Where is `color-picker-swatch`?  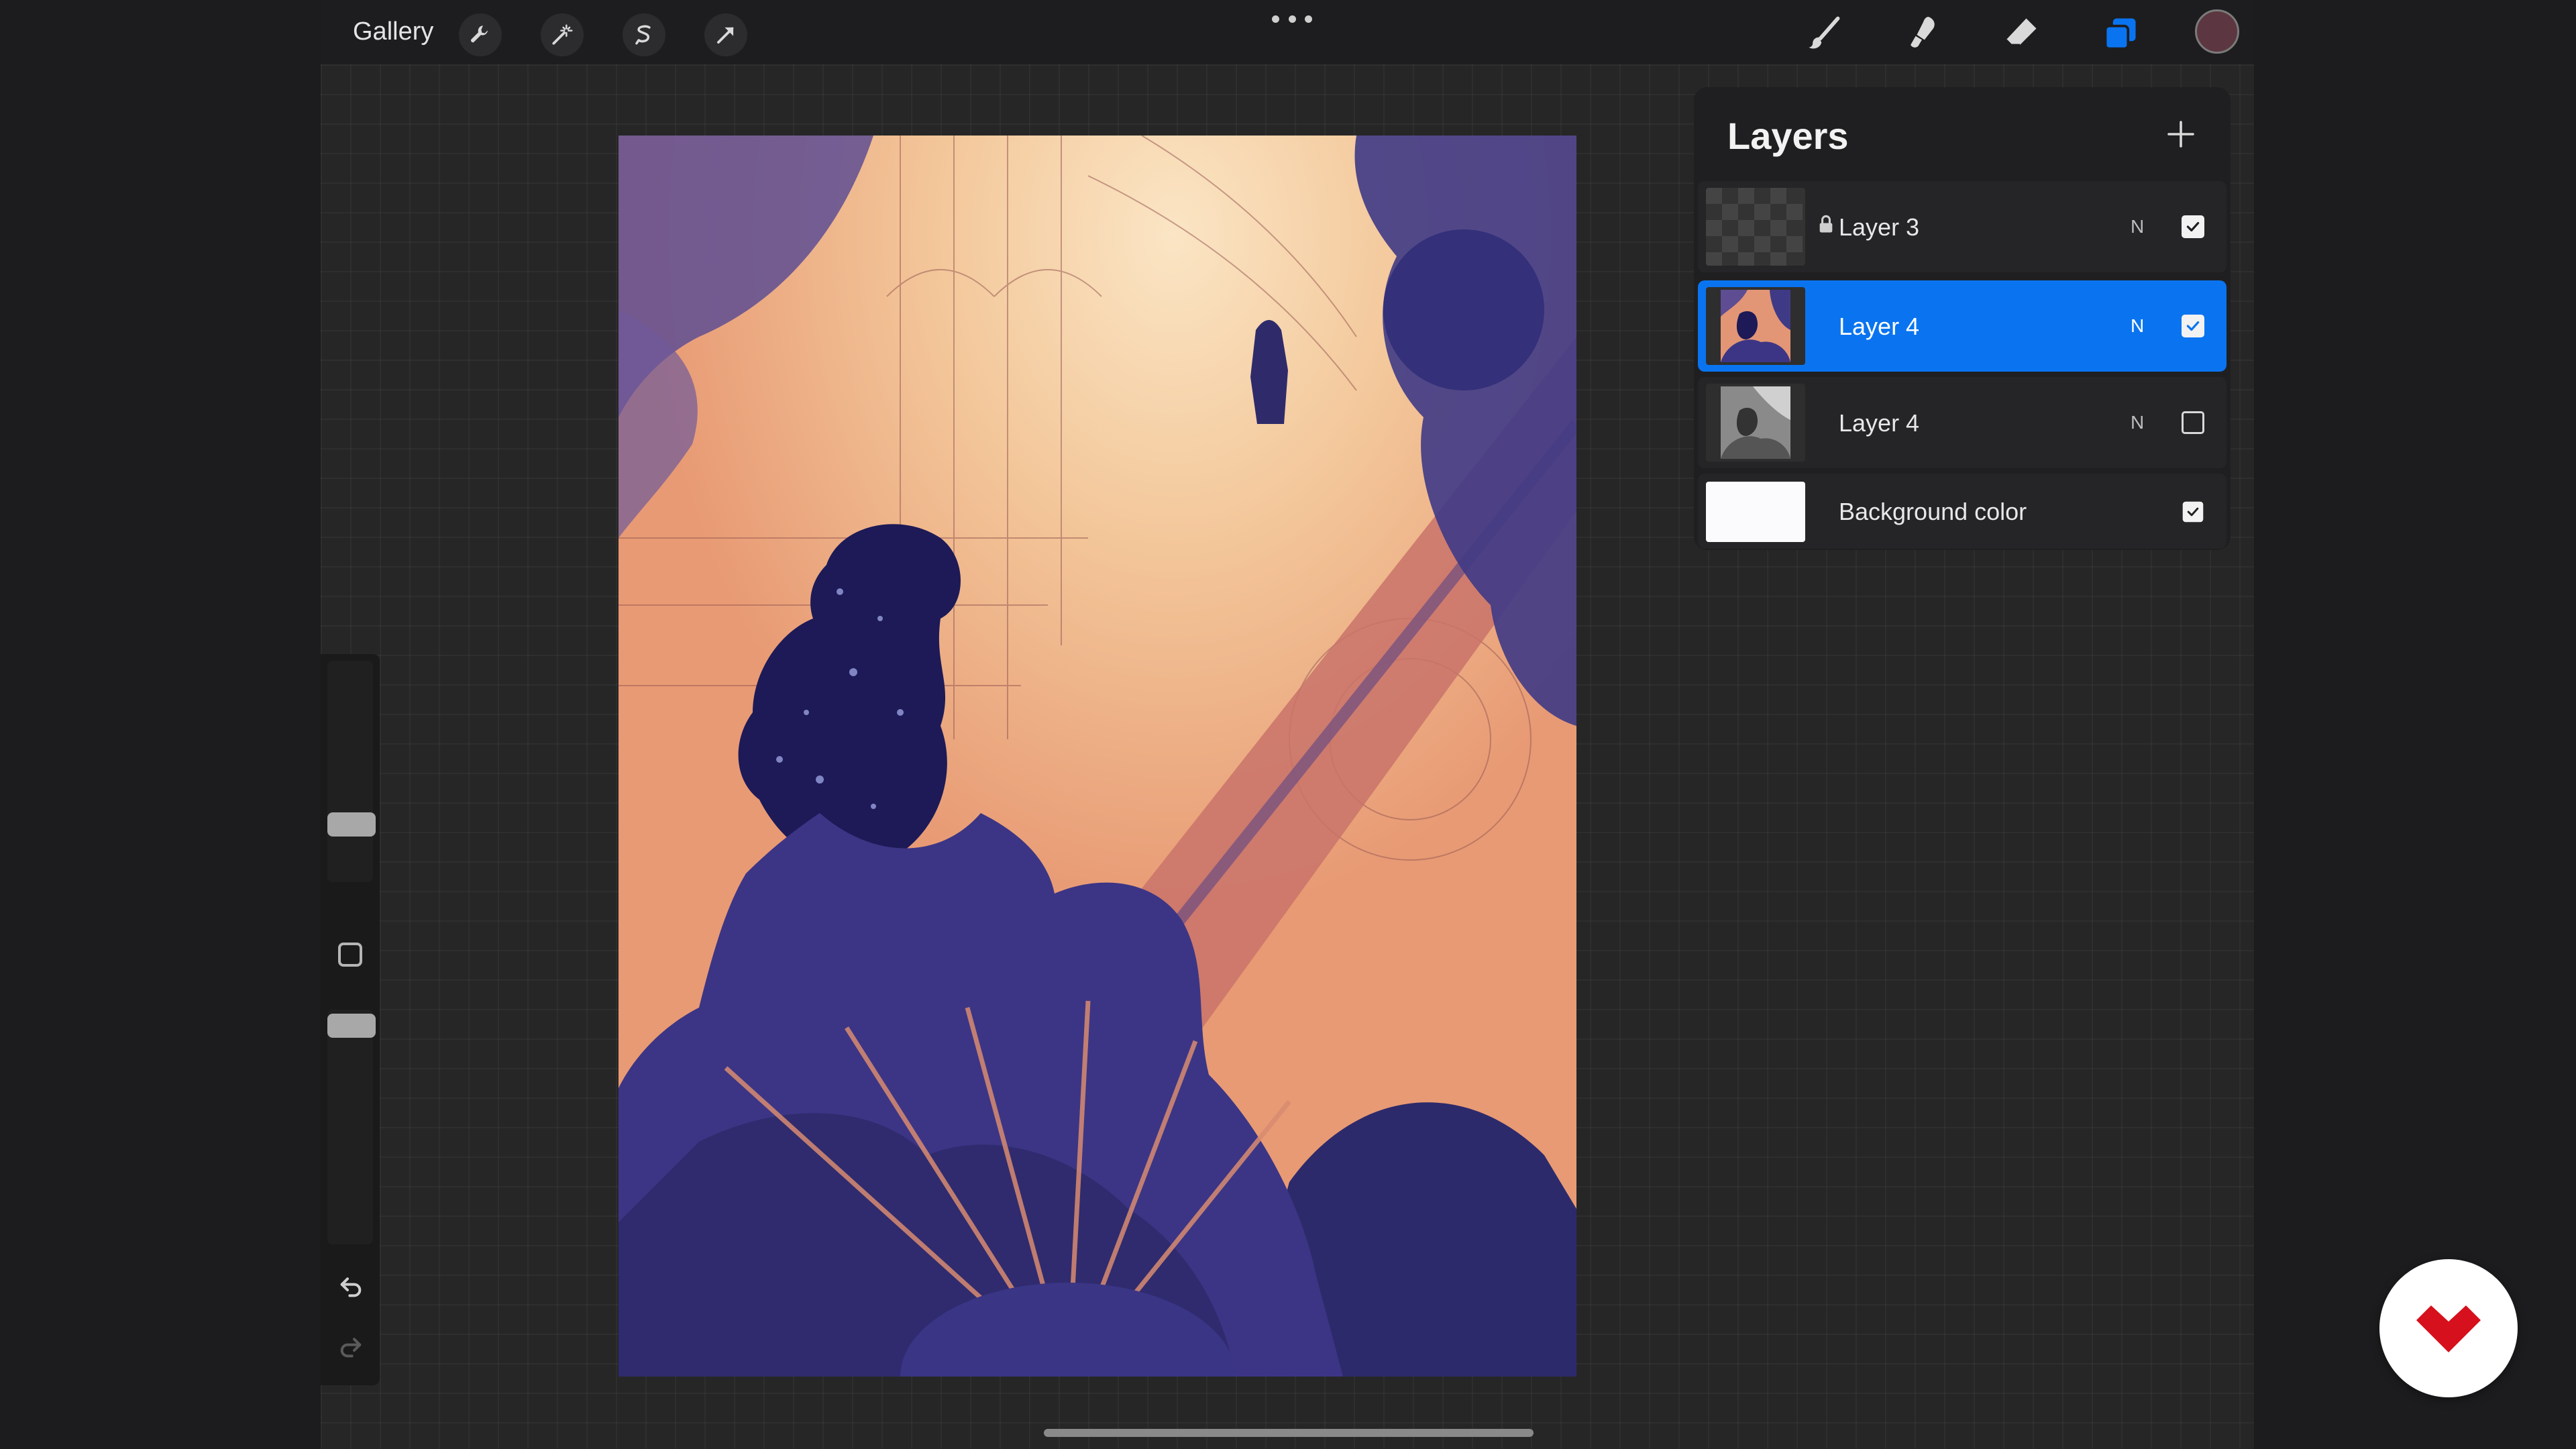 color-picker-swatch is located at coordinates (2217, 31).